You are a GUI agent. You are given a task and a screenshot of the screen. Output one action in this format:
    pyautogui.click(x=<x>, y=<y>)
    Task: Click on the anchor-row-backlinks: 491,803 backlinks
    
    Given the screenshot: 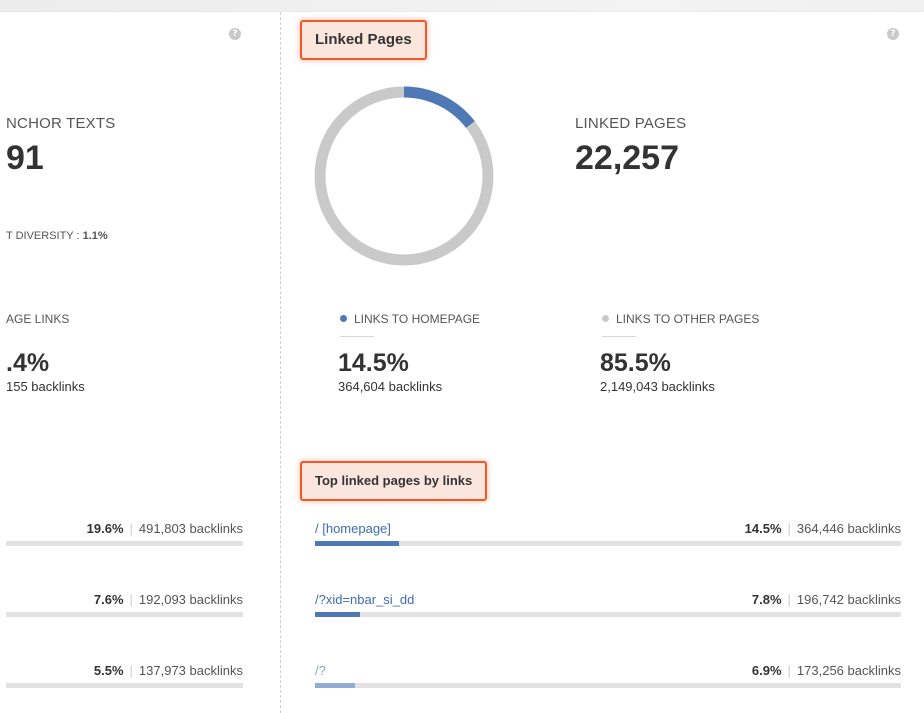 What is the action you would take?
    pyautogui.click(x=190, y=528)
    